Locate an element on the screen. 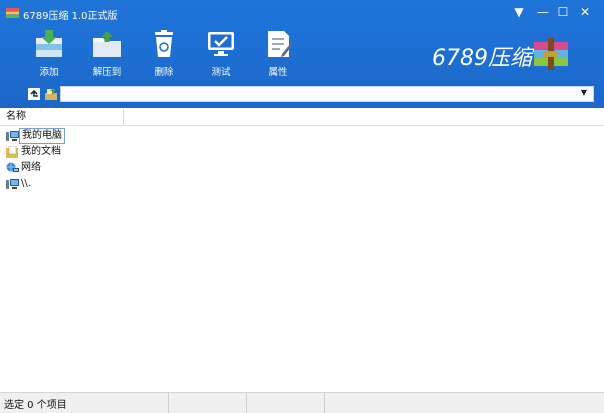 This screenshot has height=413, width=604. list-item-label: \\. is located at coordinates (26, 183).